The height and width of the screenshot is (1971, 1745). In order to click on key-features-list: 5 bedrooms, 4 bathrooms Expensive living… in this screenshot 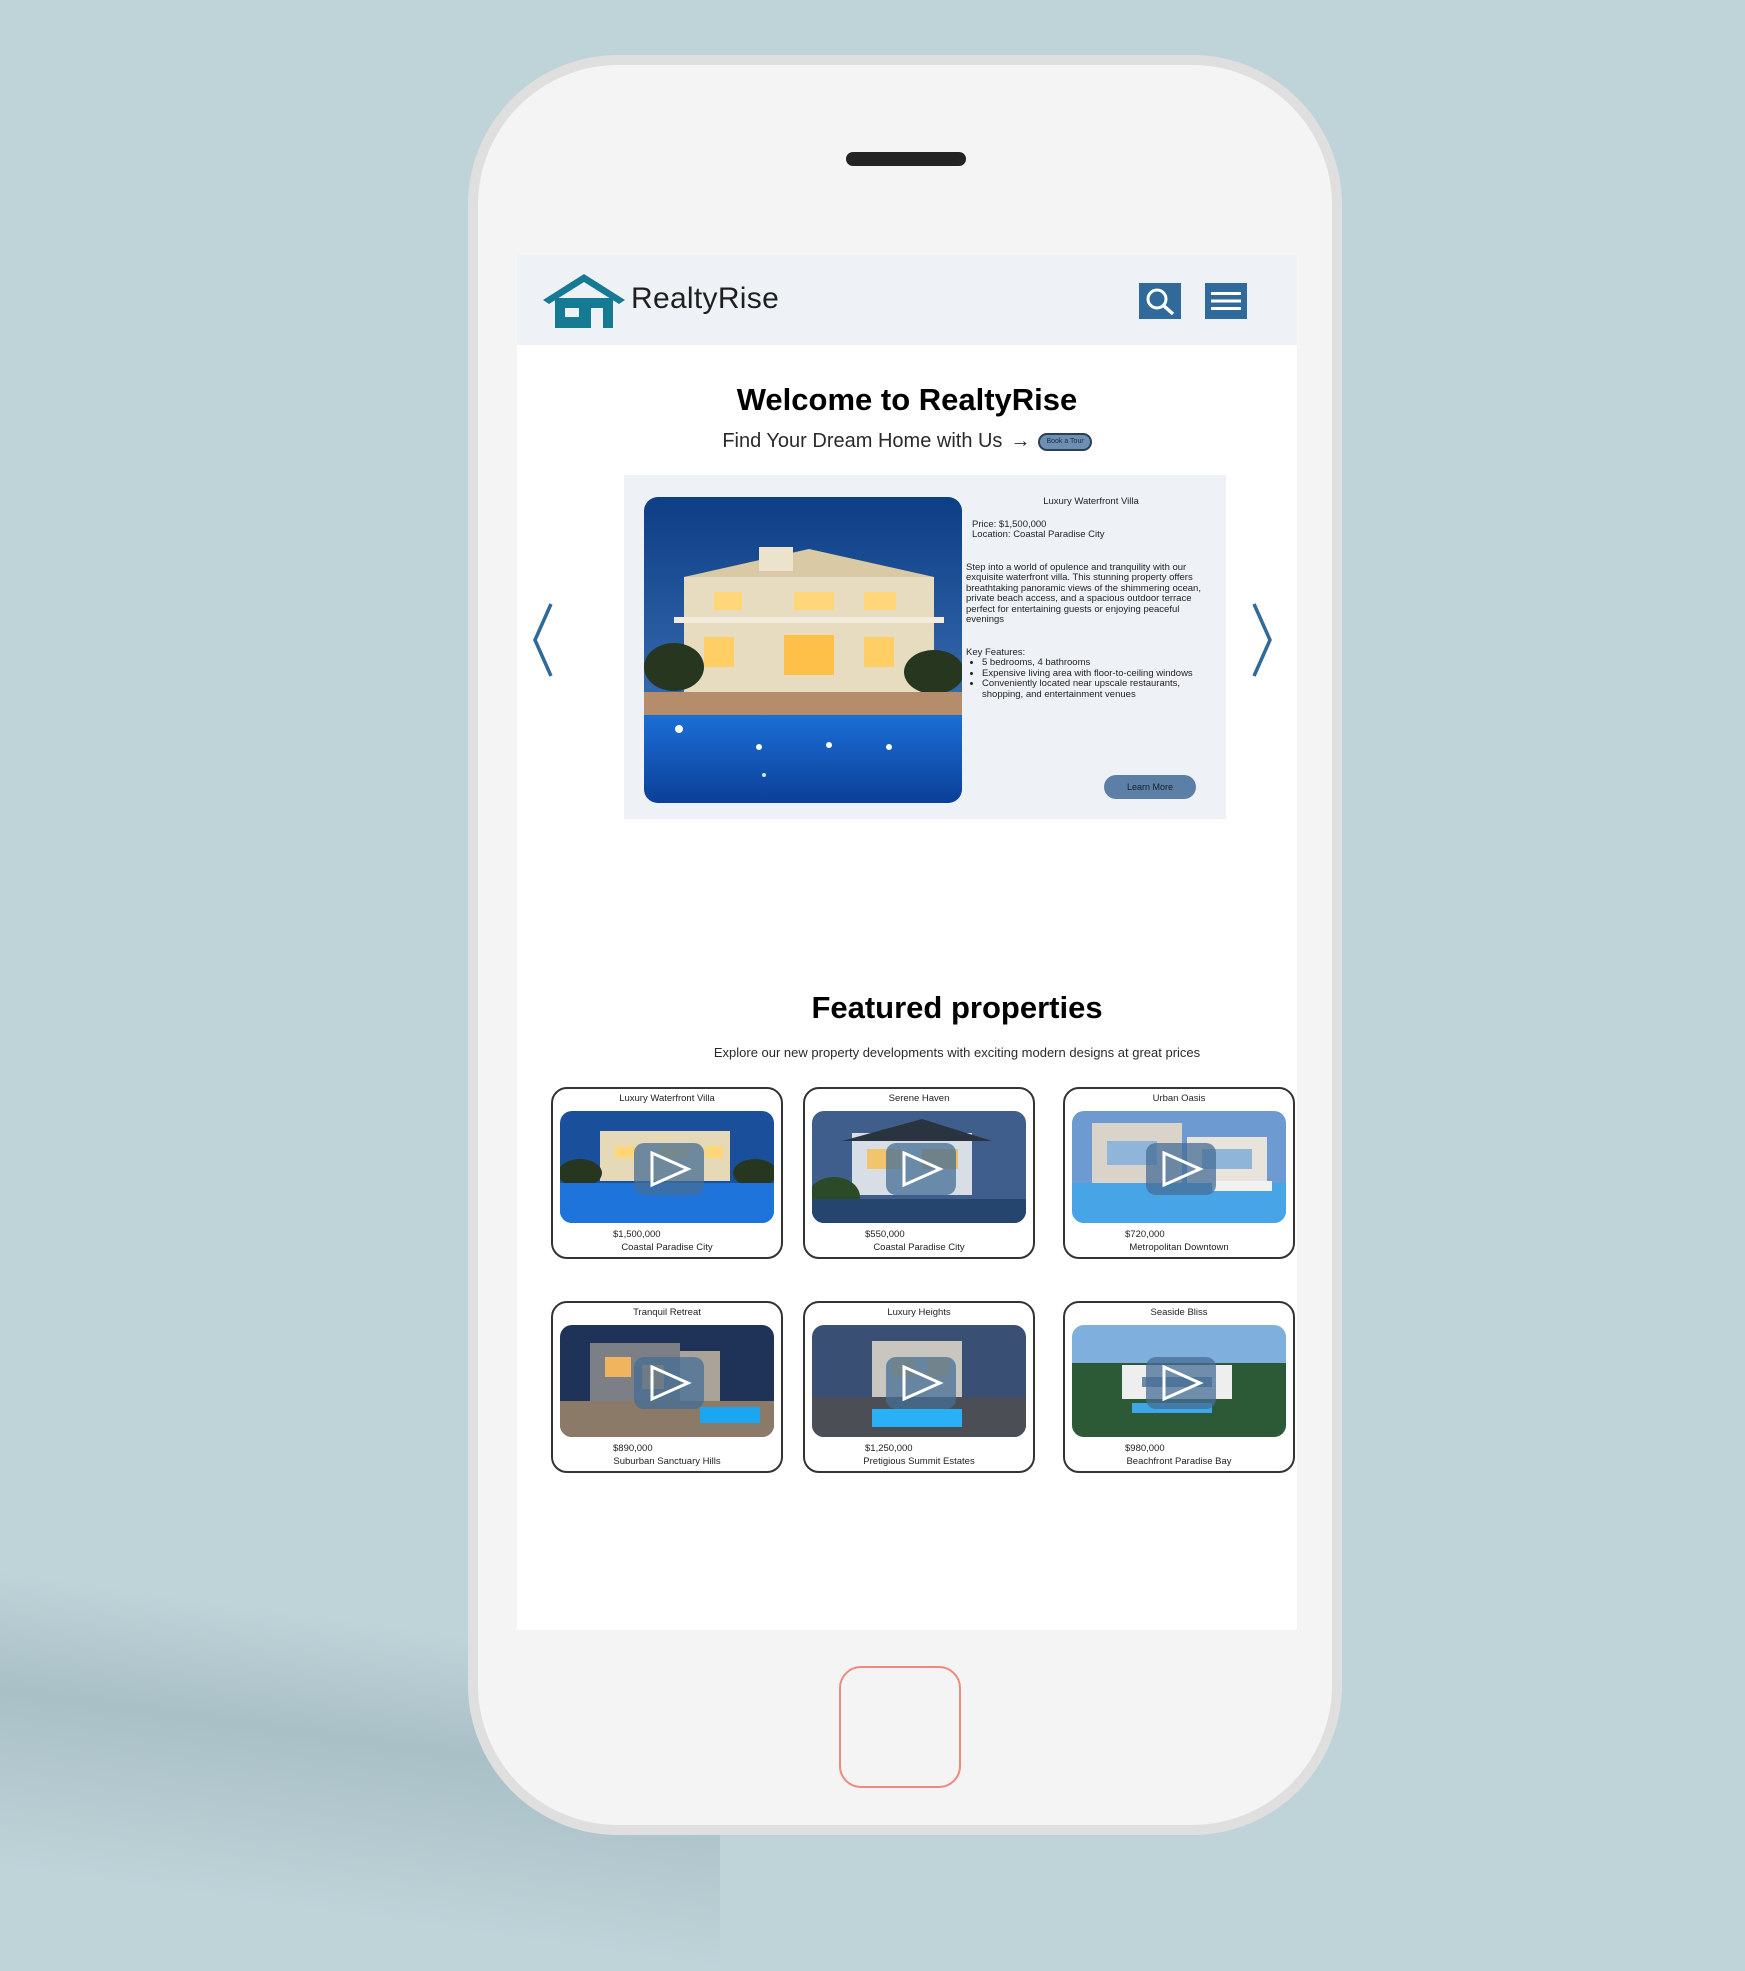, I will do `click(1091, 678)`.